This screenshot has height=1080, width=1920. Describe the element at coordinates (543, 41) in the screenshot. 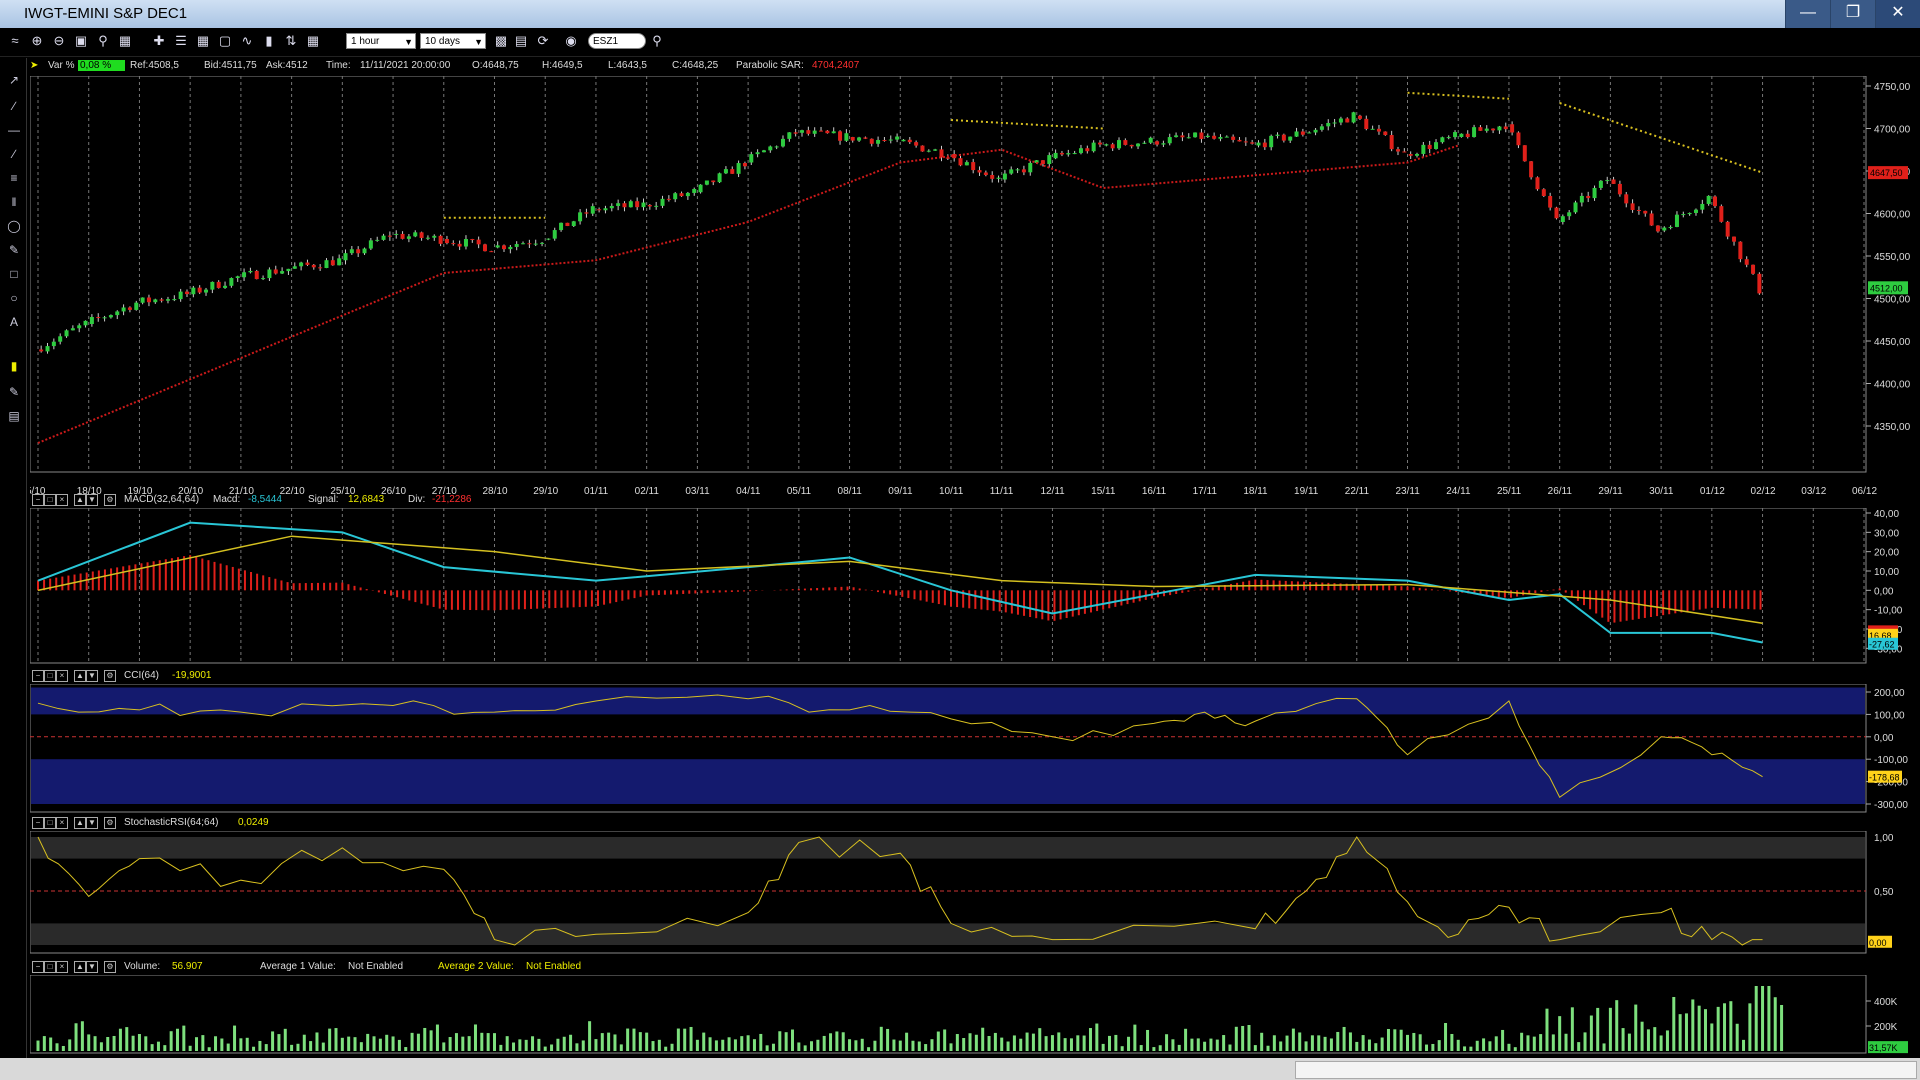

I see `refresh-icon: ⟳` at that location.